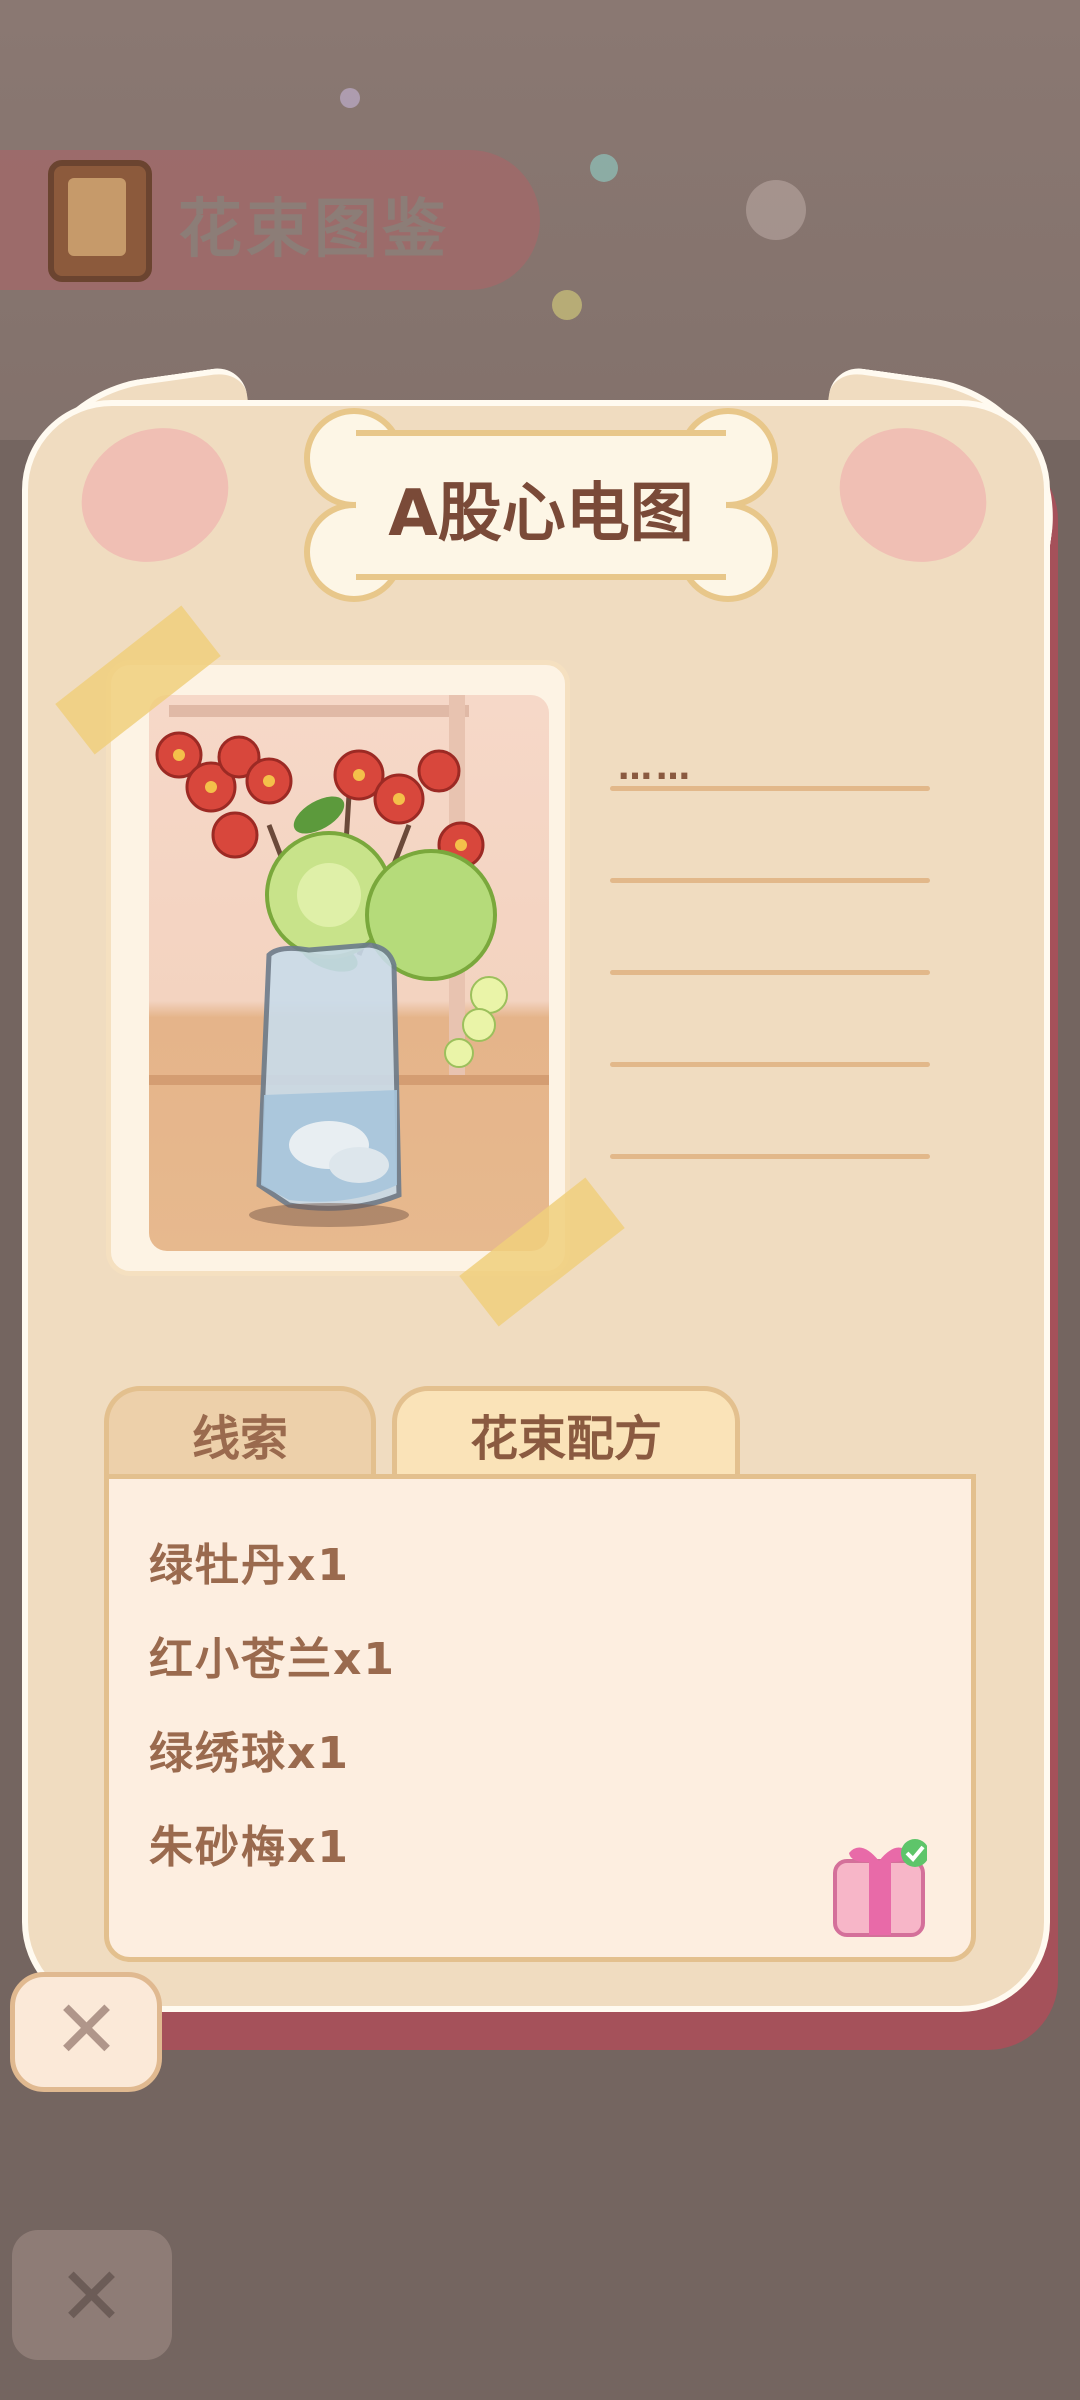 The height and width of the screenshot is (2400, 1080). What do you see at coordinates (249, 1847) in the screenshot?
I see `recipe-item: 朱砂梅x1` at bounding box center [249, 1847].